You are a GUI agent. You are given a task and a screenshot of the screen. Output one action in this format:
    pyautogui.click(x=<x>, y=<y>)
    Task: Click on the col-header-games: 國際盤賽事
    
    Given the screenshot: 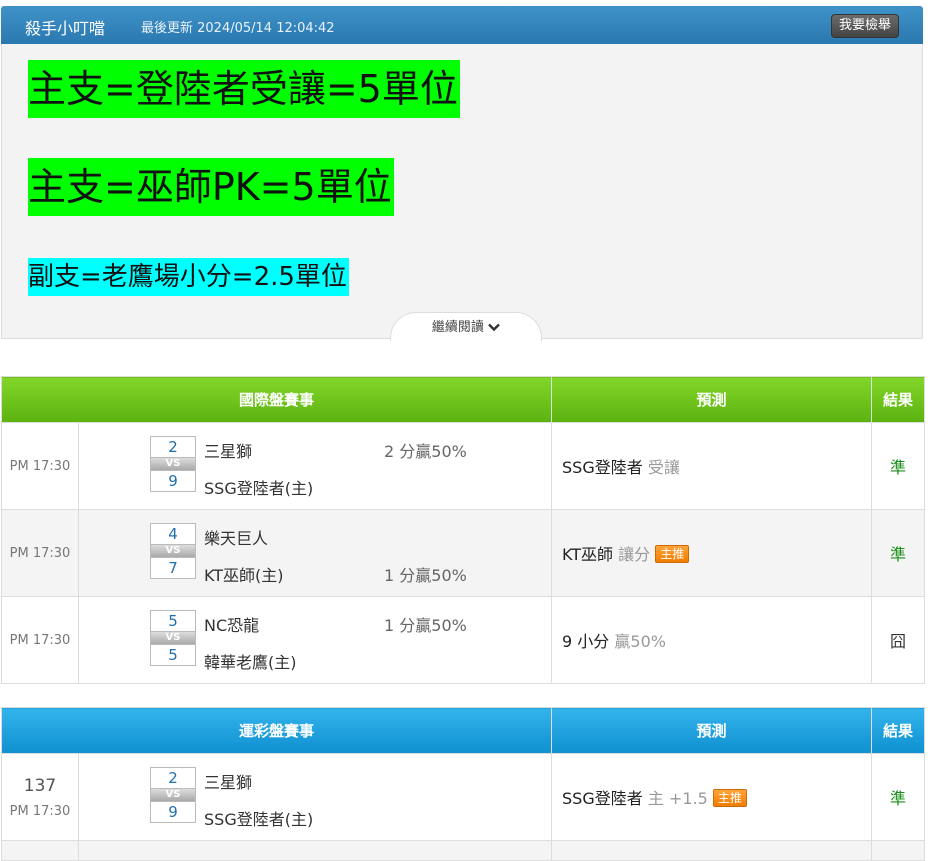 What is the action you would take?
    pyautogui.click(x=276, y=399)
    